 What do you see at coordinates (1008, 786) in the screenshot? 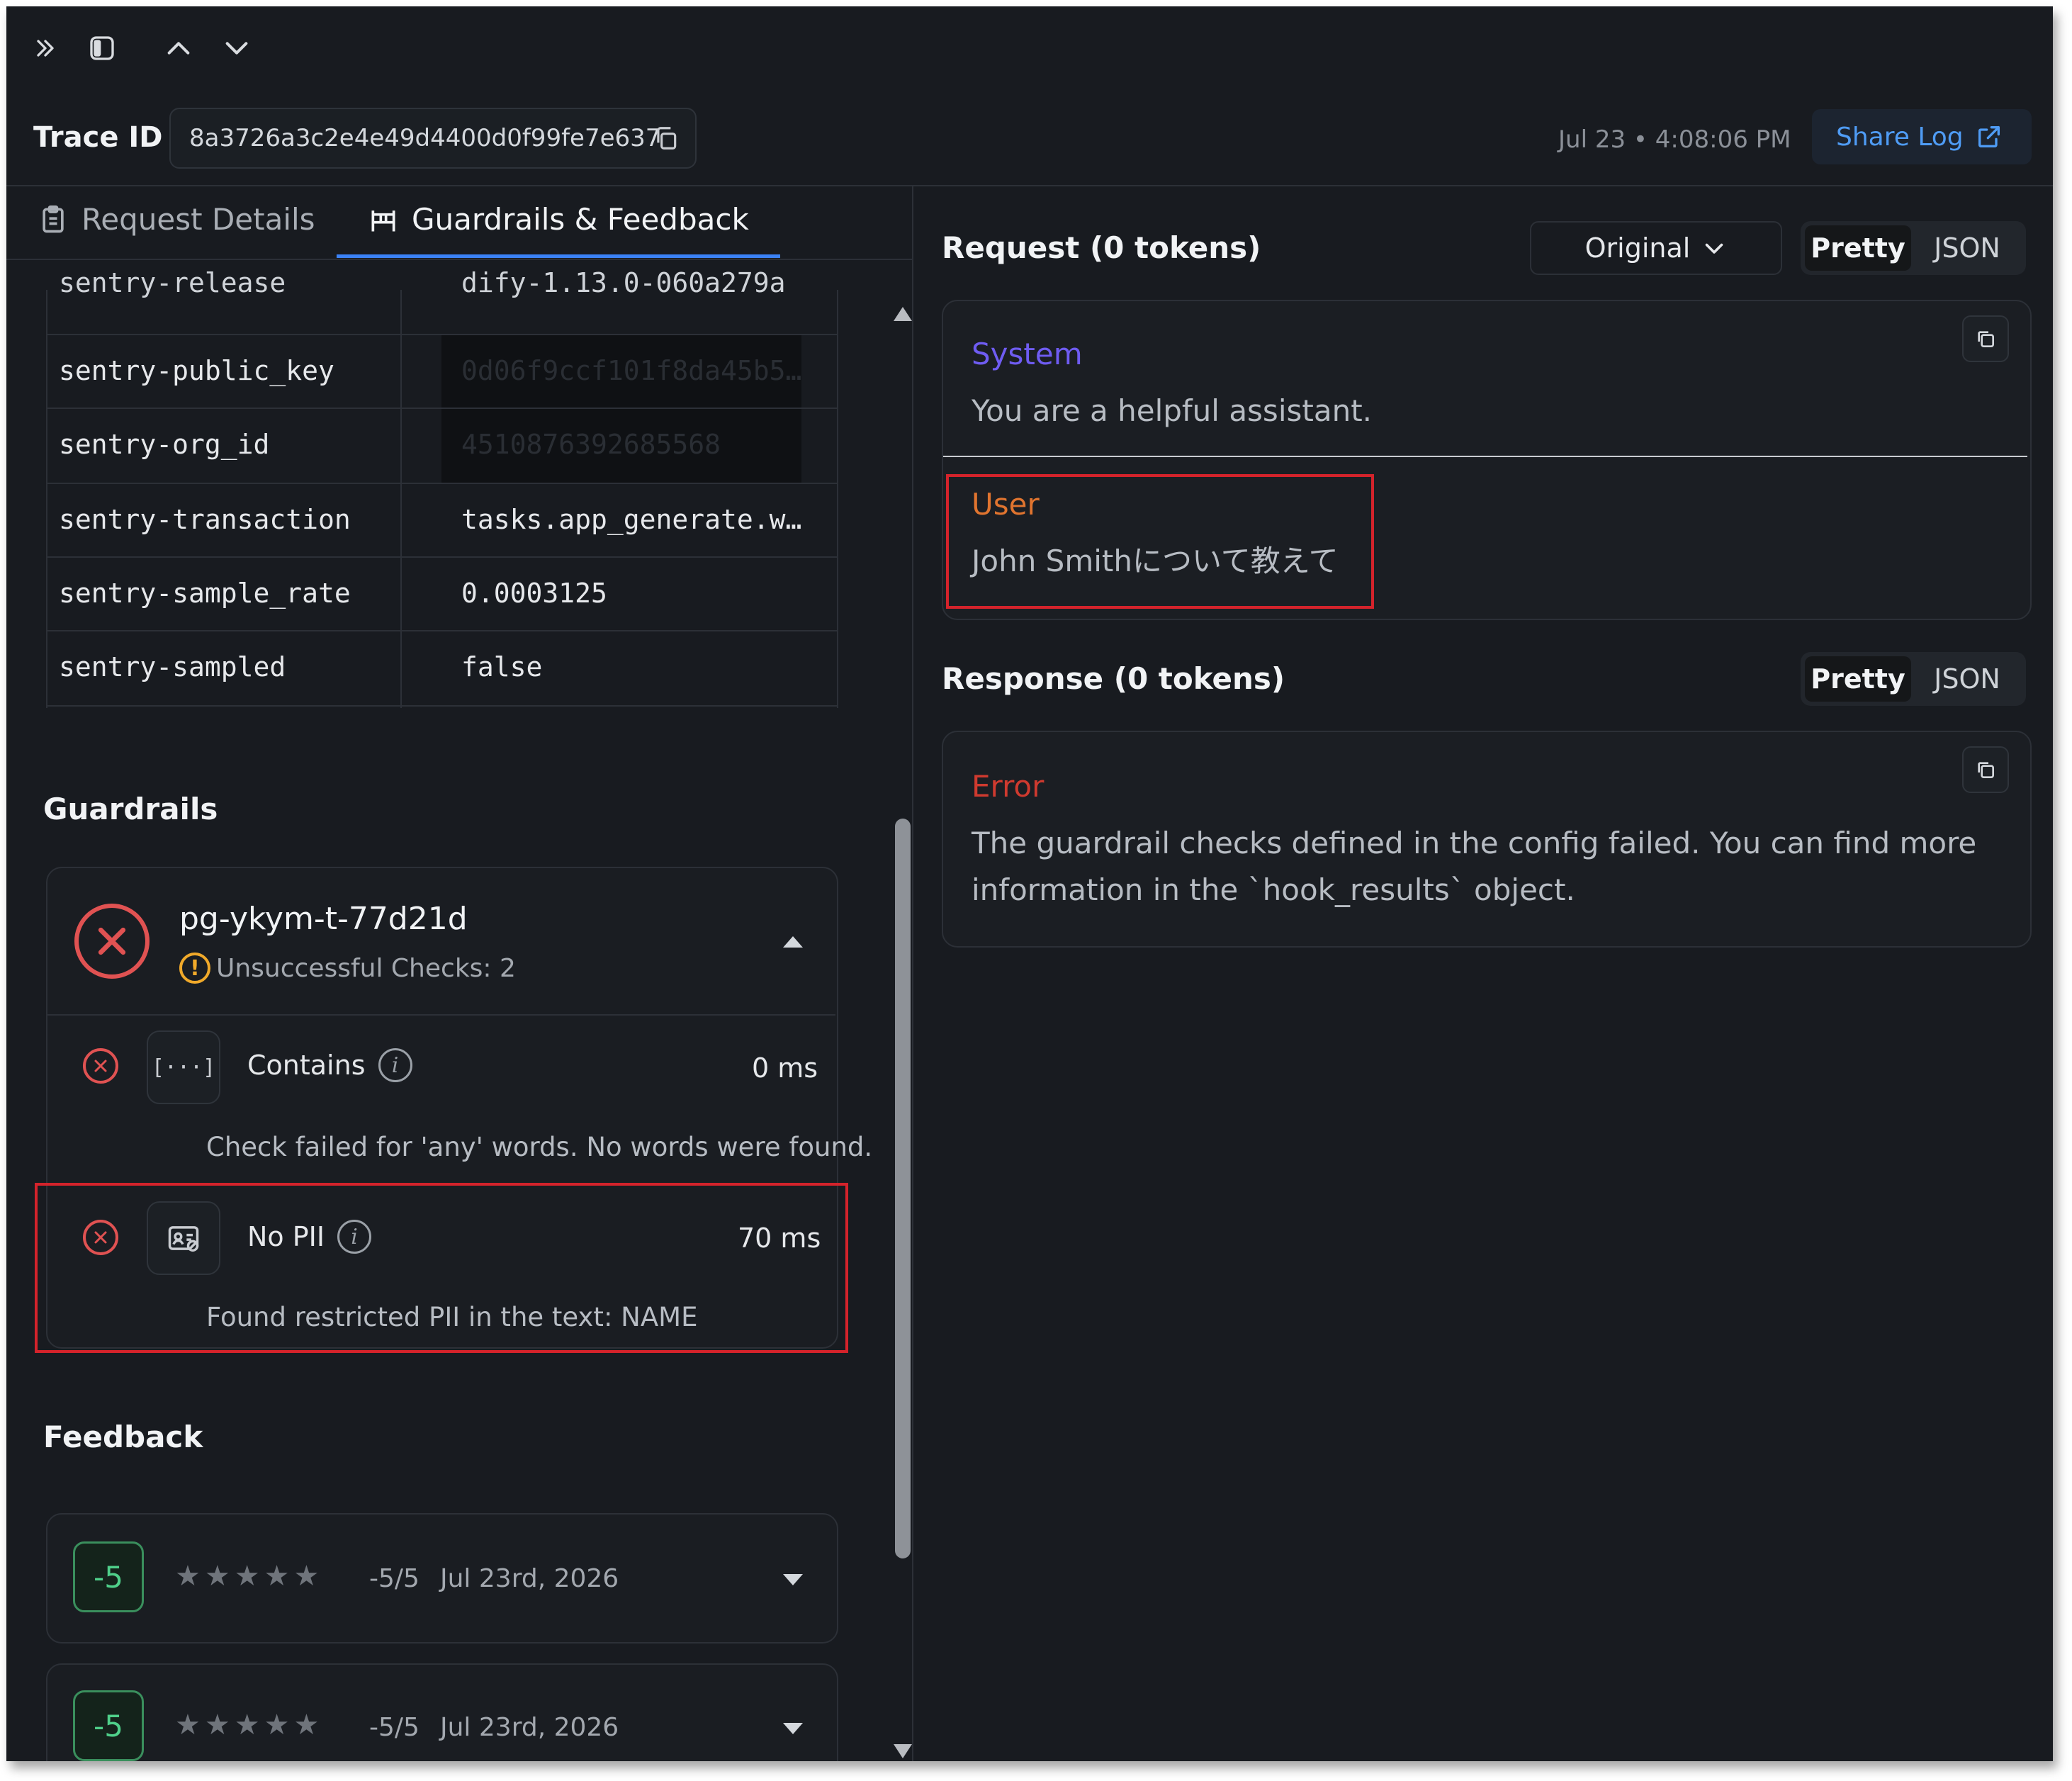
I see `response-role-error: Error` at bounding box center [1008, 786].